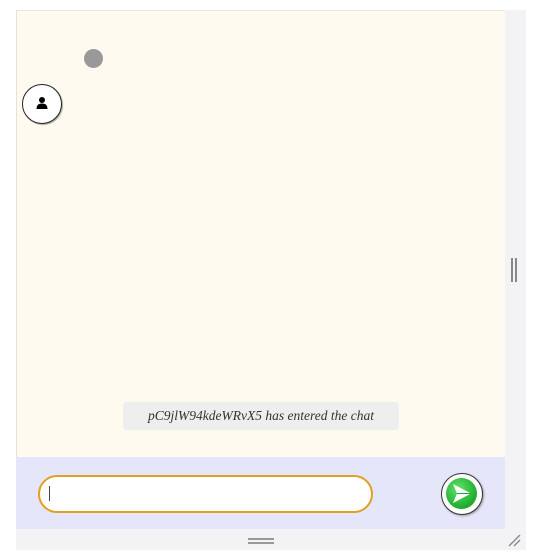 The image size is (556, 556). What do you see at coordinates (205, 494) in the screenshot?
I see `message-input` at bounding box center [205, 494].